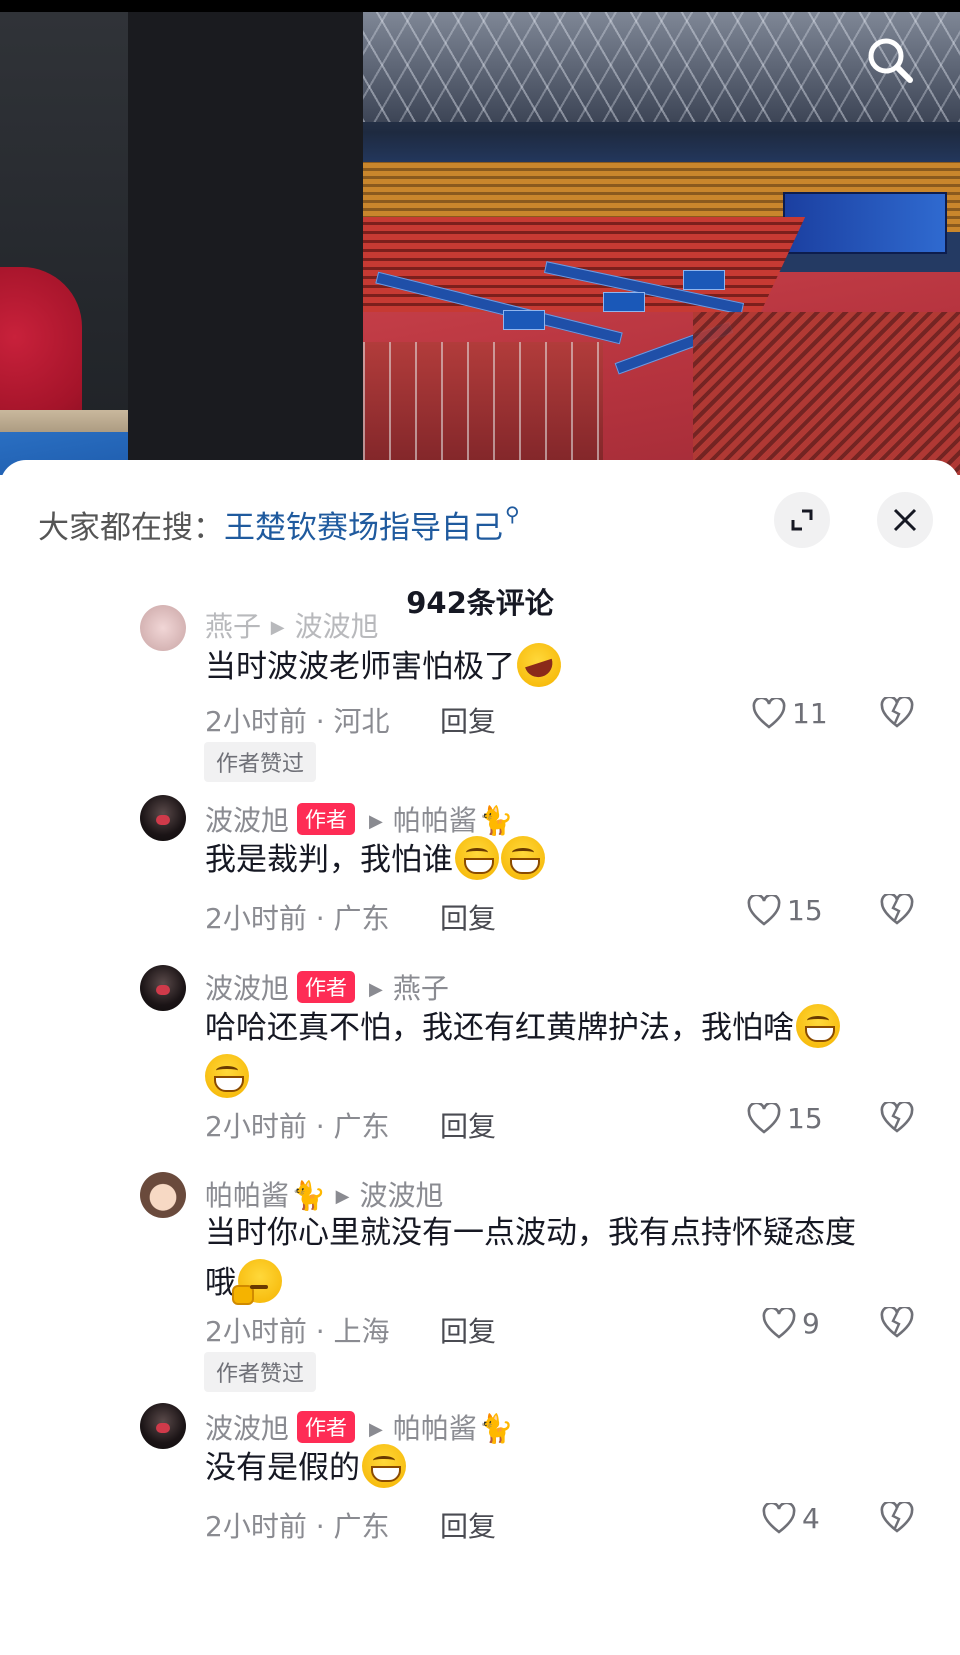  Describe the element at coordinates (421, 988) in the screenshot. I see `reply-to-name: 燕子` at that location.